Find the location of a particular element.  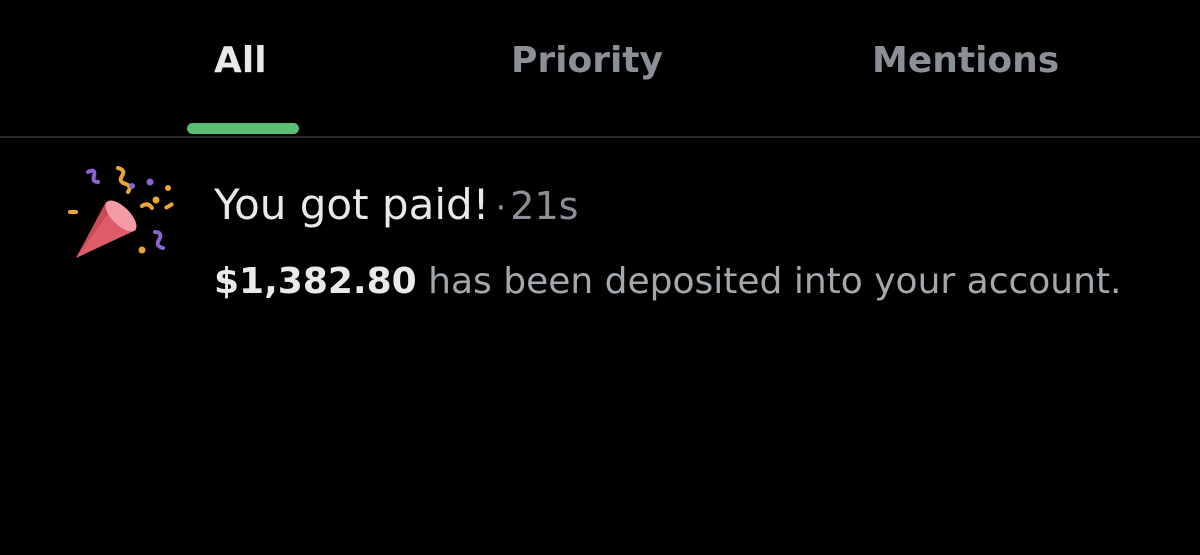

notification-title-line: You got paid! · 21s is located at coordinates (396, 206).